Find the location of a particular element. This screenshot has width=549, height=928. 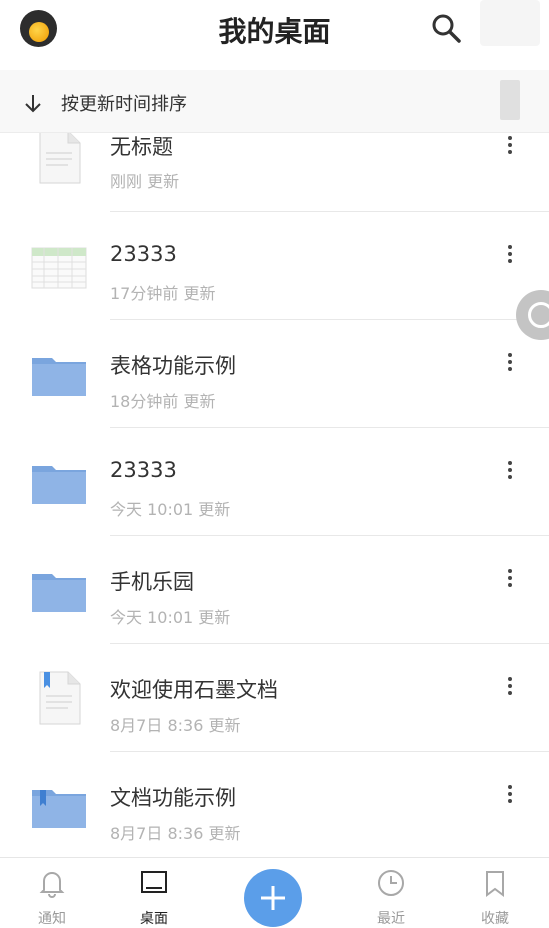

file-name: 文档功能示例 is located at coordinates (173, 798).